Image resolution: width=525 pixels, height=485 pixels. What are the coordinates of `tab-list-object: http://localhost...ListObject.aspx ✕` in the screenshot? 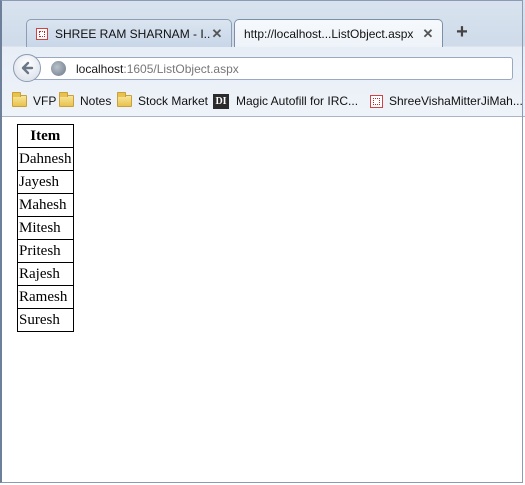 It's located at (338, 33).